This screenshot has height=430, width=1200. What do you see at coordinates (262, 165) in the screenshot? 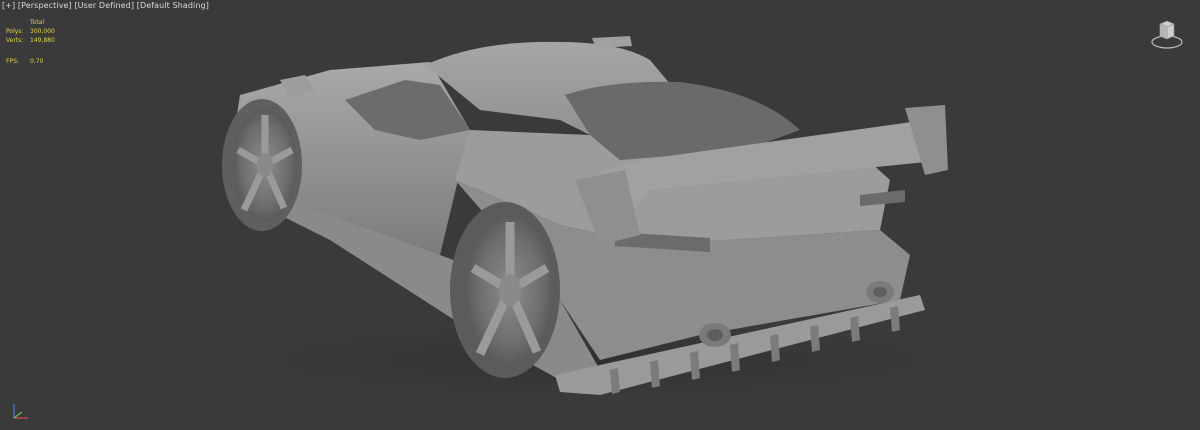
I see `front-wheel` at bounding box center [262, 165].